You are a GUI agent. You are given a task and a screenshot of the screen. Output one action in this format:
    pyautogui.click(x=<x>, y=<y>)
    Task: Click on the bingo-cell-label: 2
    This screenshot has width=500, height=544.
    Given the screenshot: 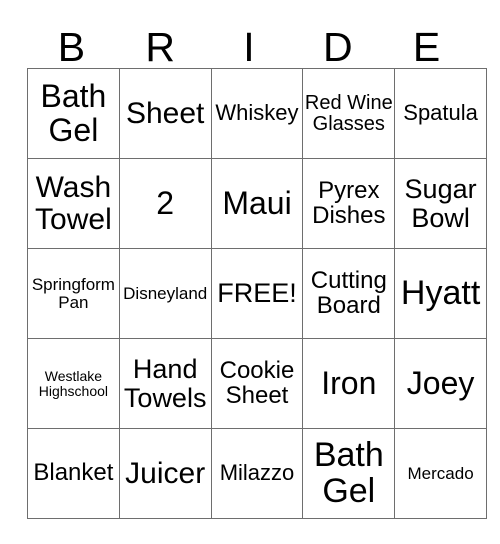 What is the action you would take?
    pyautogui.click(x=165, y=202)
    